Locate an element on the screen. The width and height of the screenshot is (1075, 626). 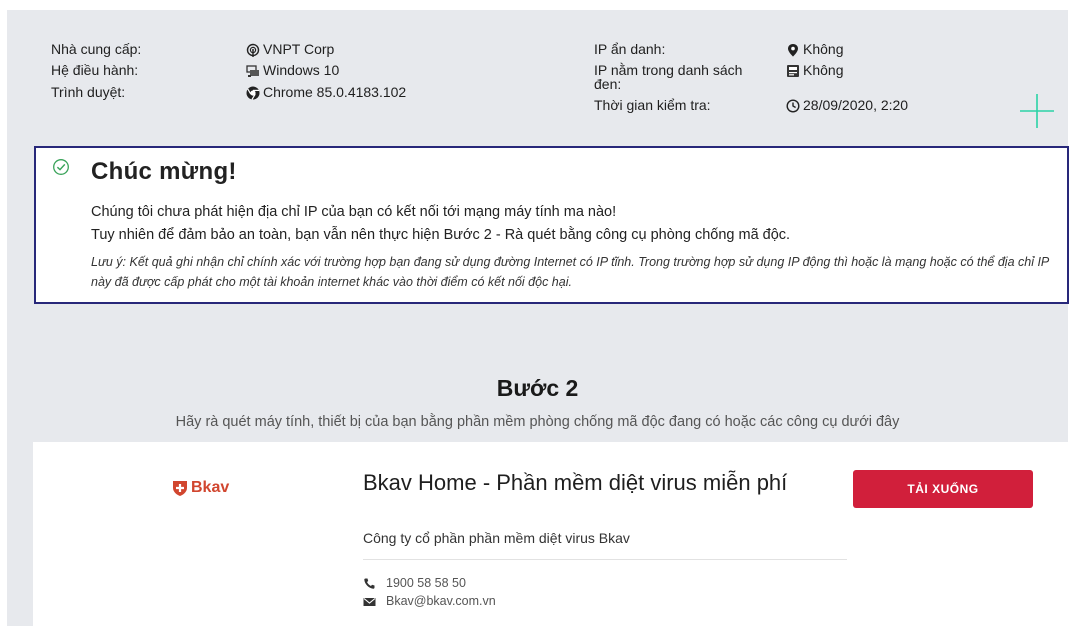
bkav-logo: Bkav is located at coordinates (200, 488).